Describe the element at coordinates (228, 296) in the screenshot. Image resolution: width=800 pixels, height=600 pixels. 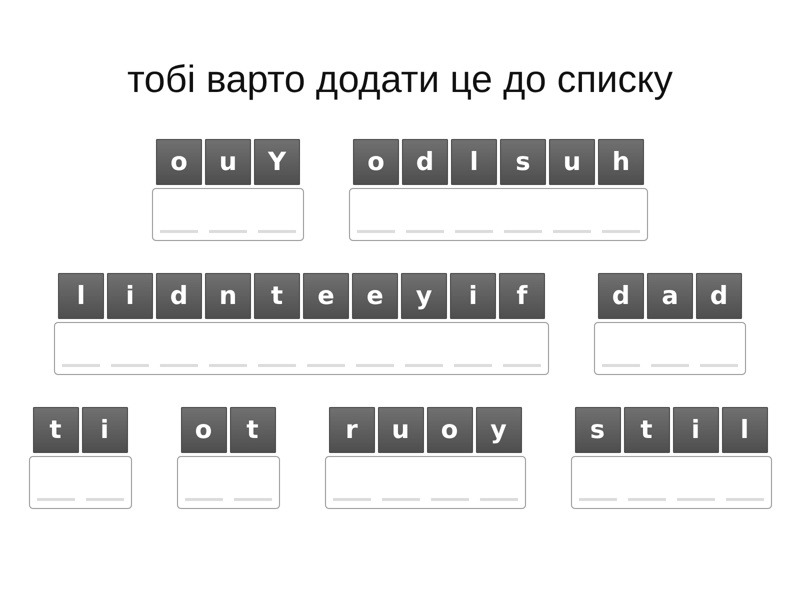
I see `letter-tile: n` at that location.